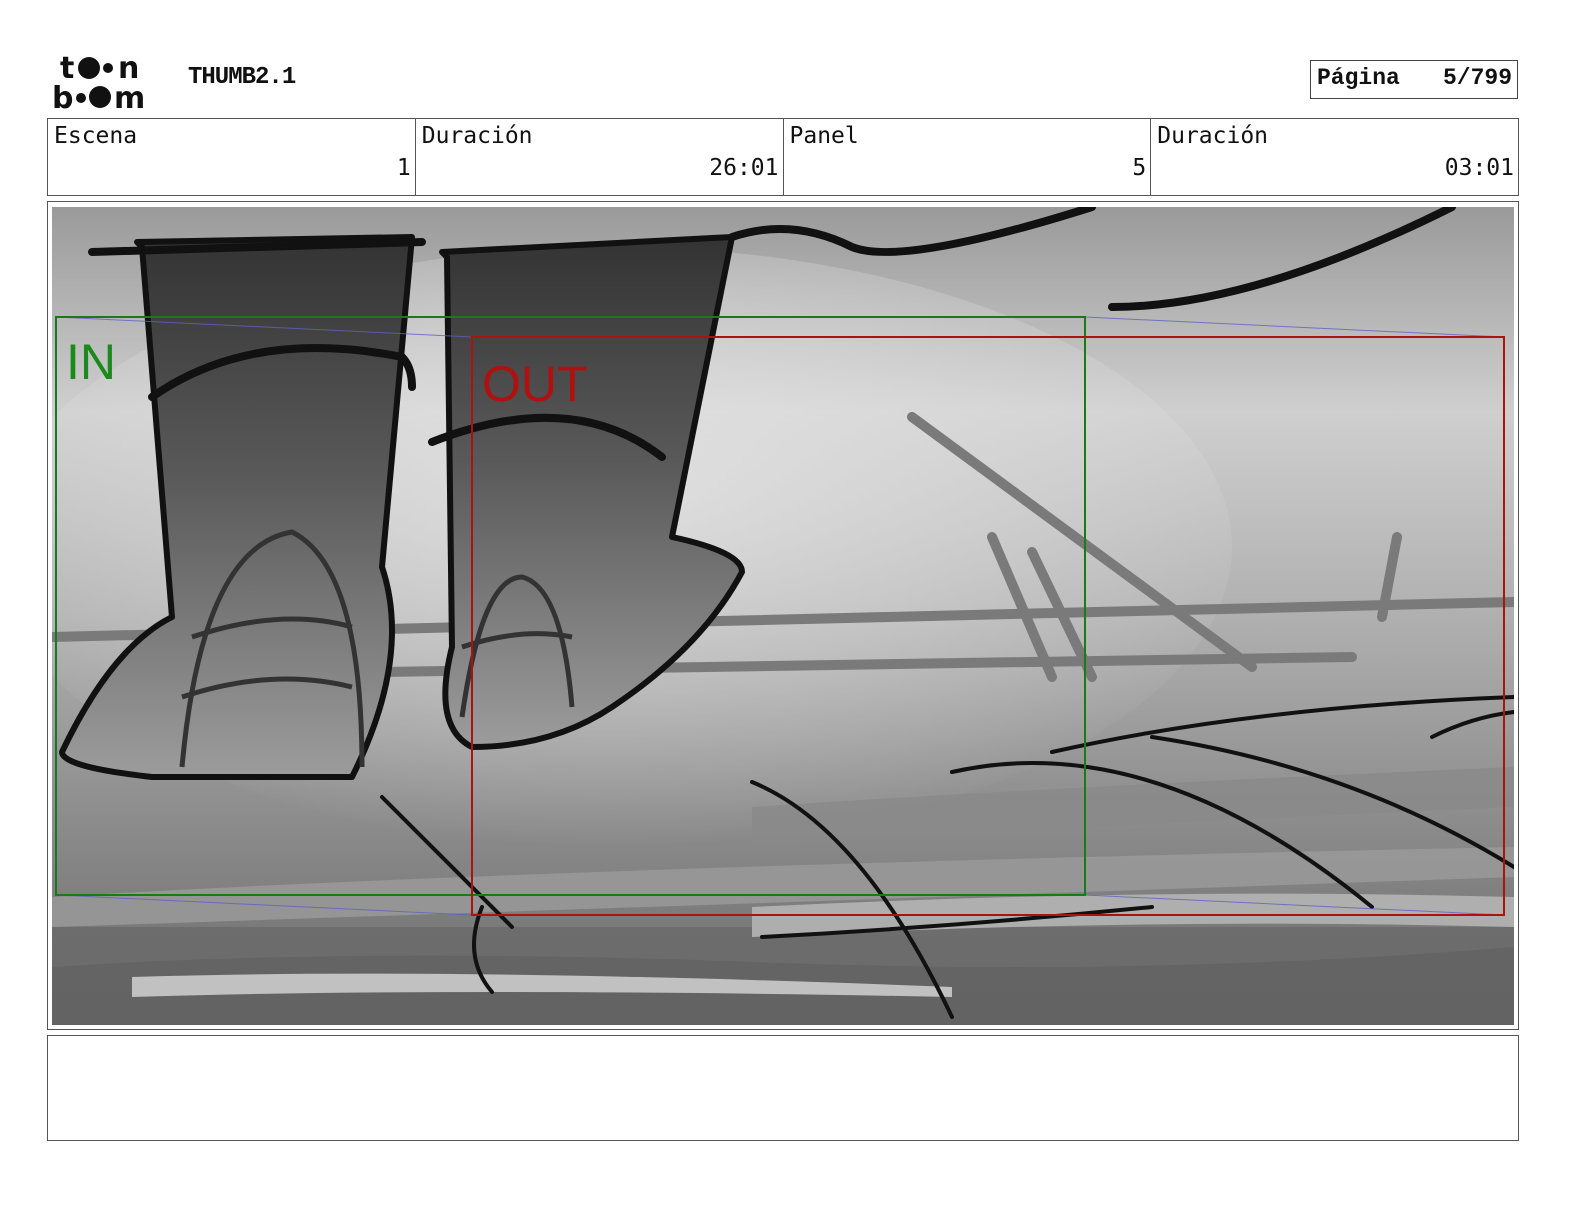 The image size is (1584, 1224). Describe the element at coordinates (98, 81) in the screenshot. I see `toonboom-logo: t n b m` at that location.